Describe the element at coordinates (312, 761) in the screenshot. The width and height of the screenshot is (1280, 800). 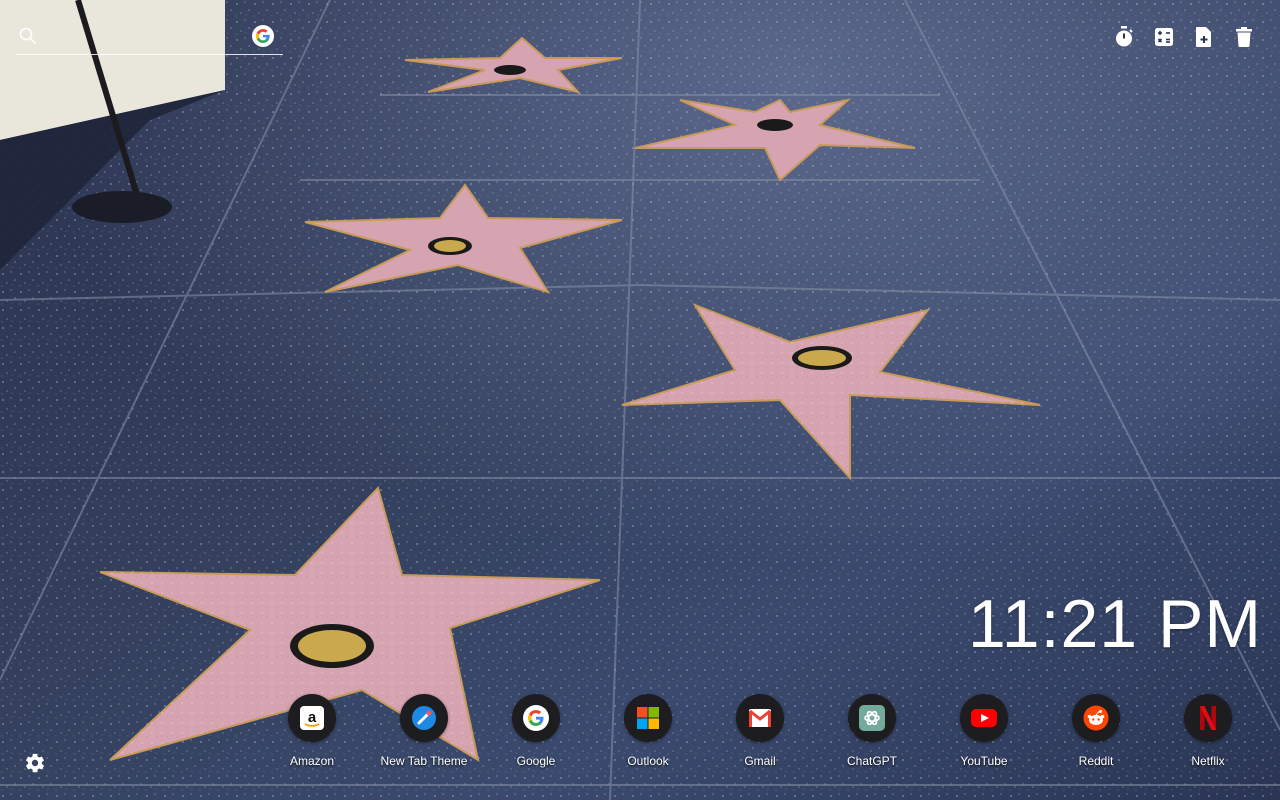
I see `shortcut-label: Amazon` at that location.